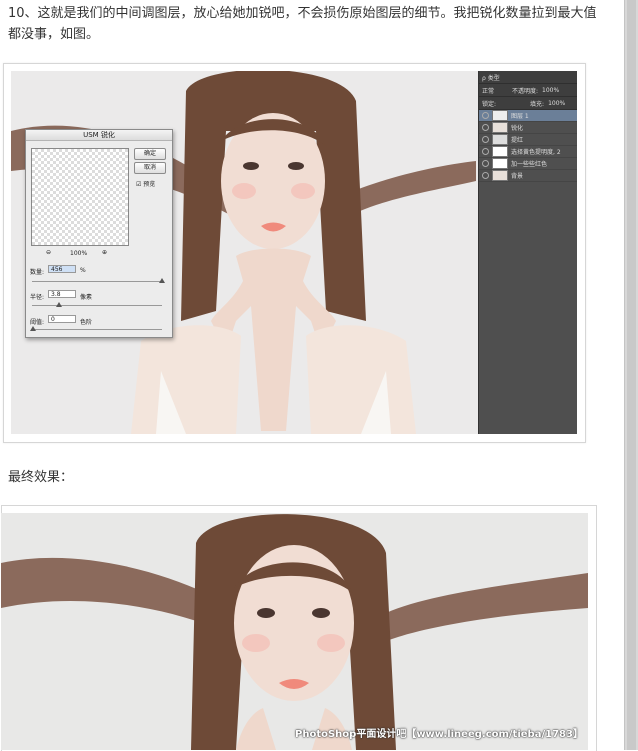 The width and height of the screenshot is (638, 751). What do you see at coordinates (97, 305) in the screenshot?
I see `radius-slider` at bounding box center [97, 305].